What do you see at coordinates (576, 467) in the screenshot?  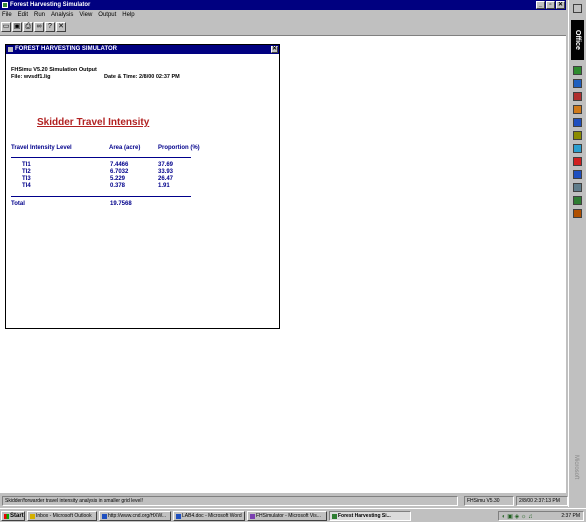 I see `office-bar-footer: Microsoft` at bounding box center [576, 467].